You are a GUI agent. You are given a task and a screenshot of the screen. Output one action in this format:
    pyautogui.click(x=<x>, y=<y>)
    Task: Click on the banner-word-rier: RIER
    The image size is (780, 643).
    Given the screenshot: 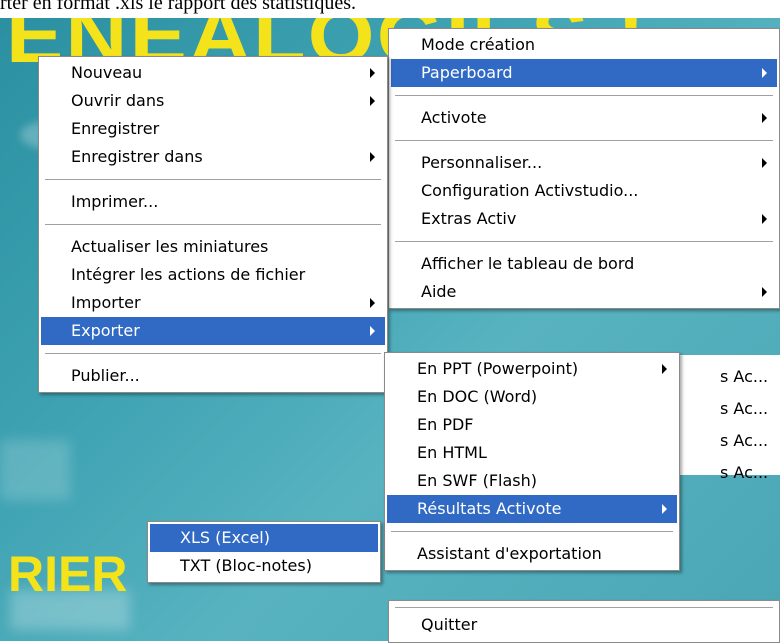 What is the action you would take?
    pyautogui.click(x=68, y=574)
    